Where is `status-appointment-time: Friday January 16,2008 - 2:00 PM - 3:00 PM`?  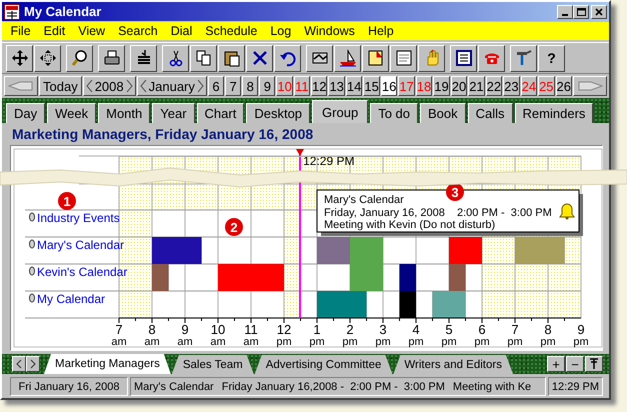
status-appointment-time: Friday January 16,2008 - 2:00 PM - 3:00 PM is located at coordinates (333, 386).